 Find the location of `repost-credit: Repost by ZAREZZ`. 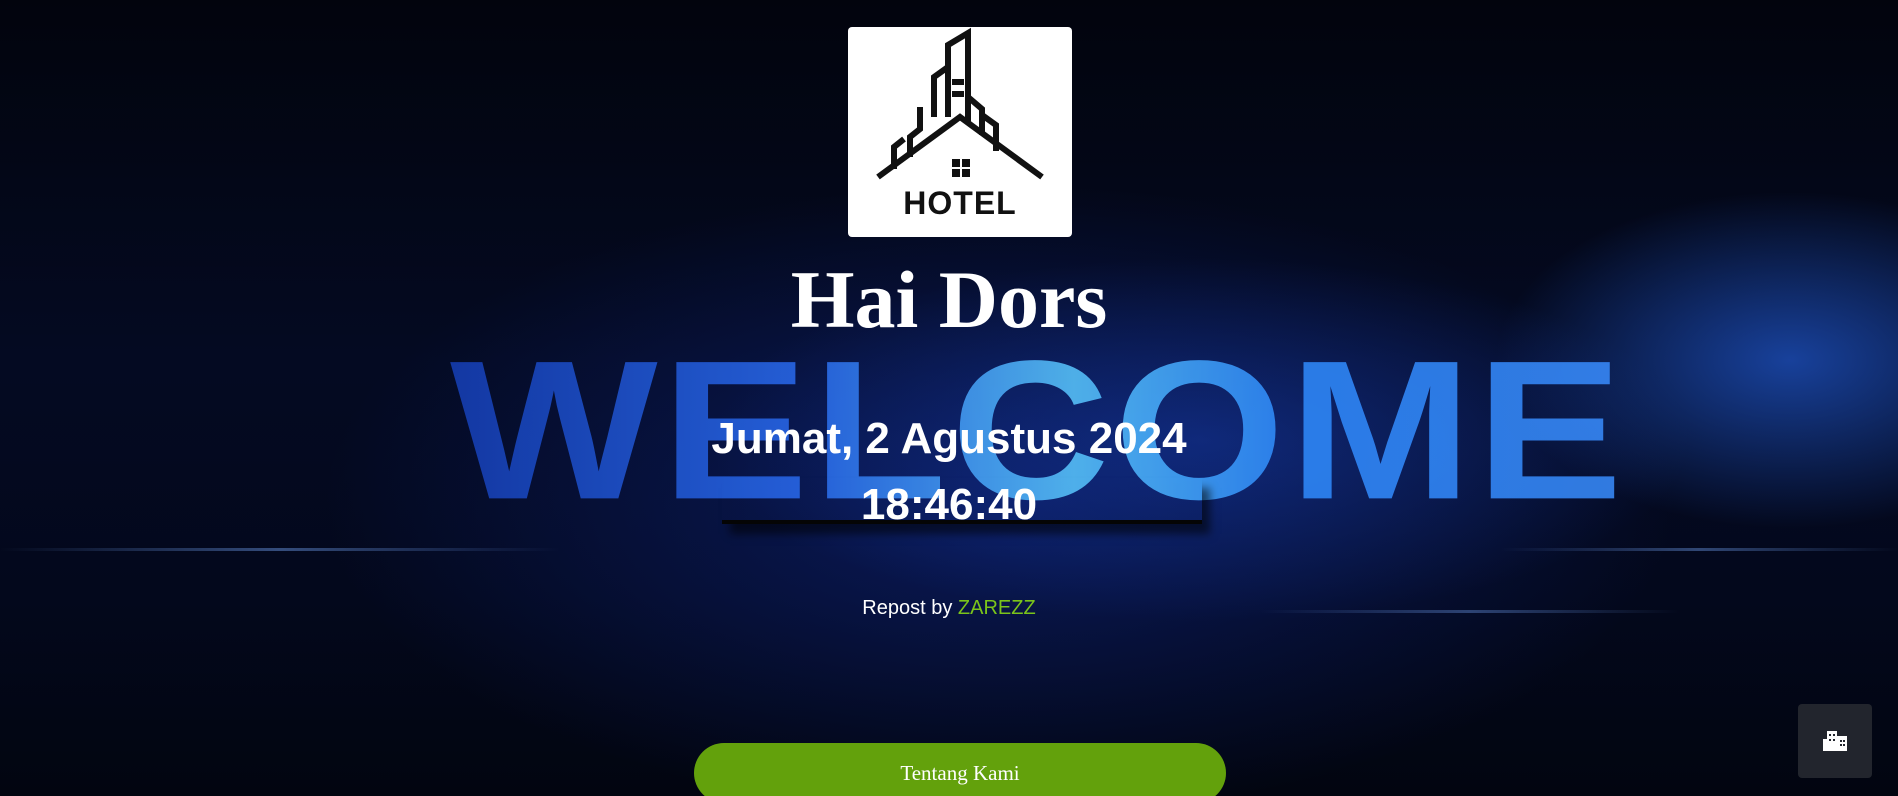

repost-credit: Repost by ZAREZZ is located at coordinates (949, 608).